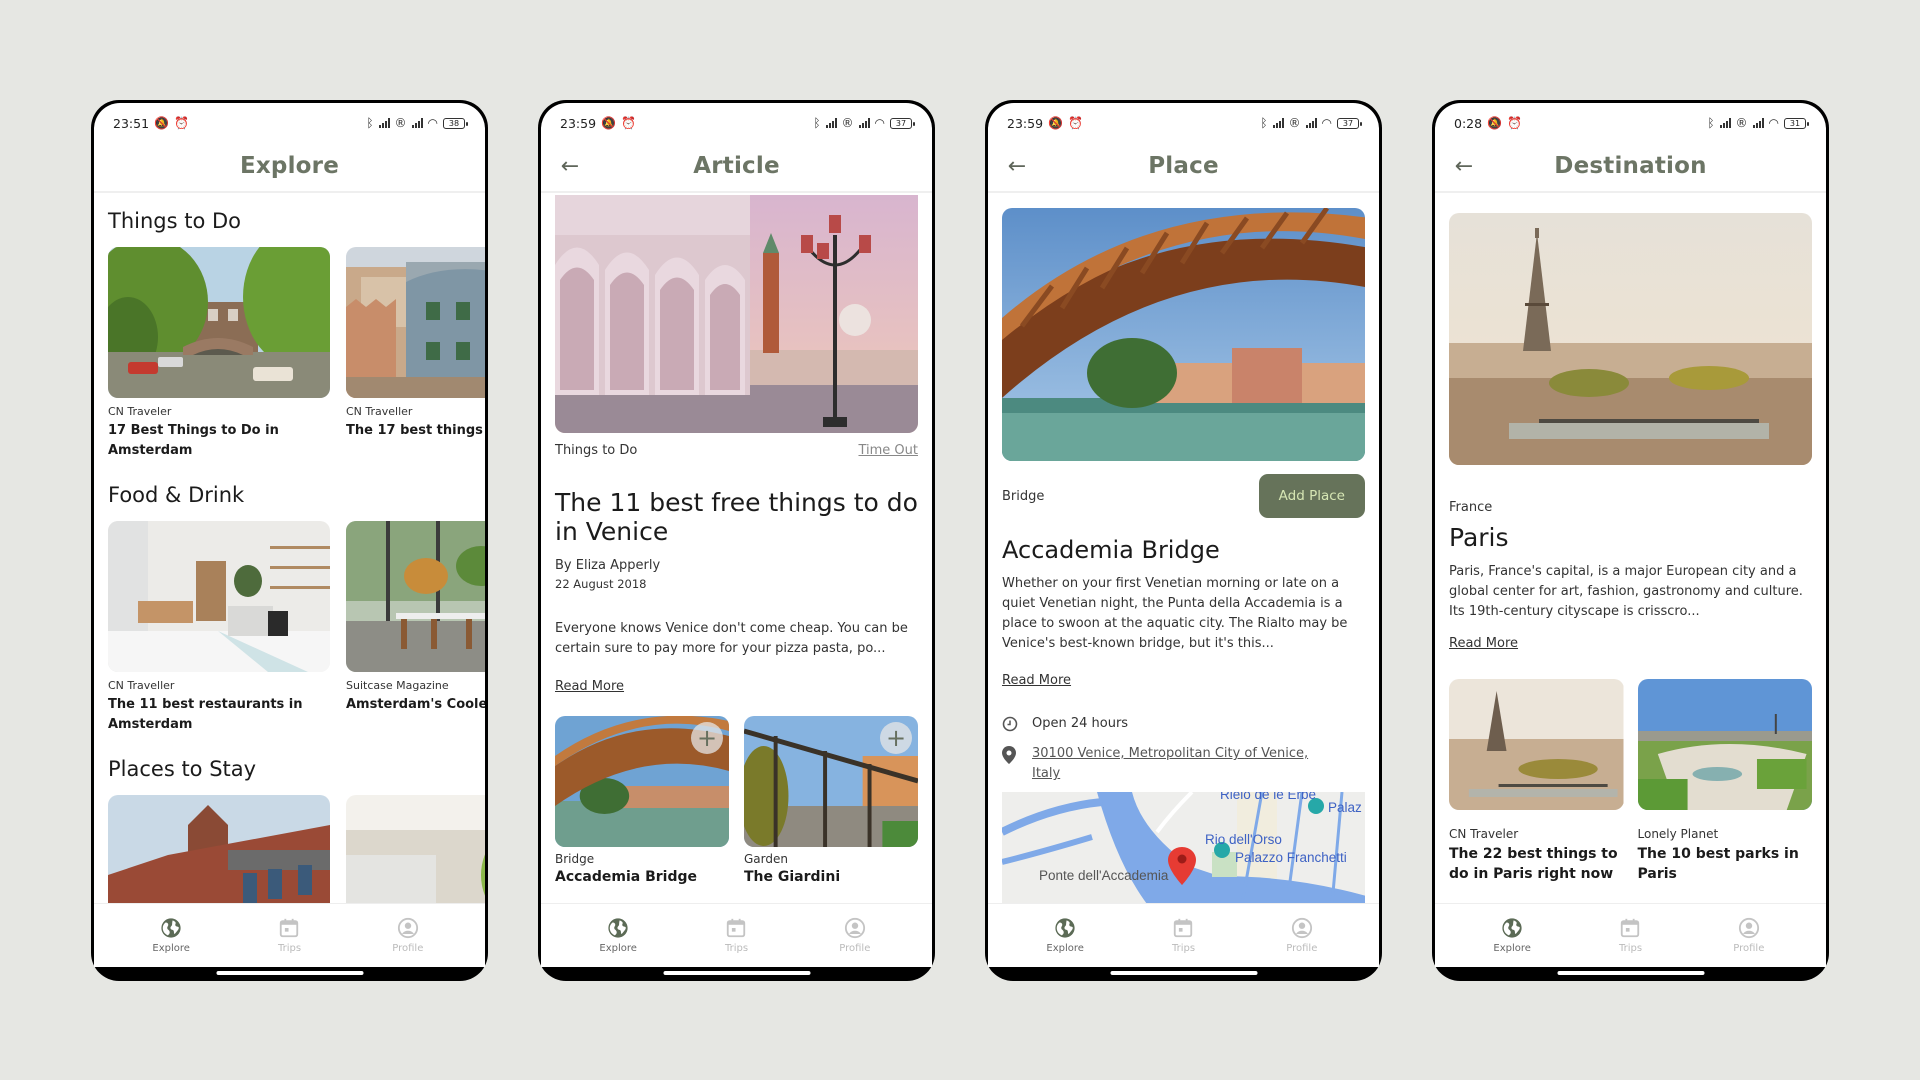 This screenshot has width=1920, height=1080. Describe the element at coordinates (626, 877) in the screenshot. I see `place-name: Accademia Bridge` at that location.